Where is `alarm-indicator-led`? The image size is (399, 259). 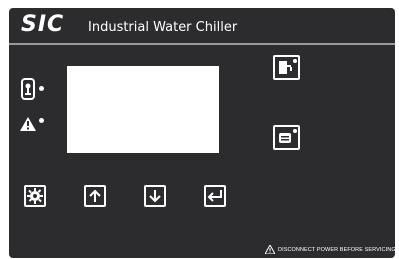
alarm-indicator-led is located at coordinates (41, 120).